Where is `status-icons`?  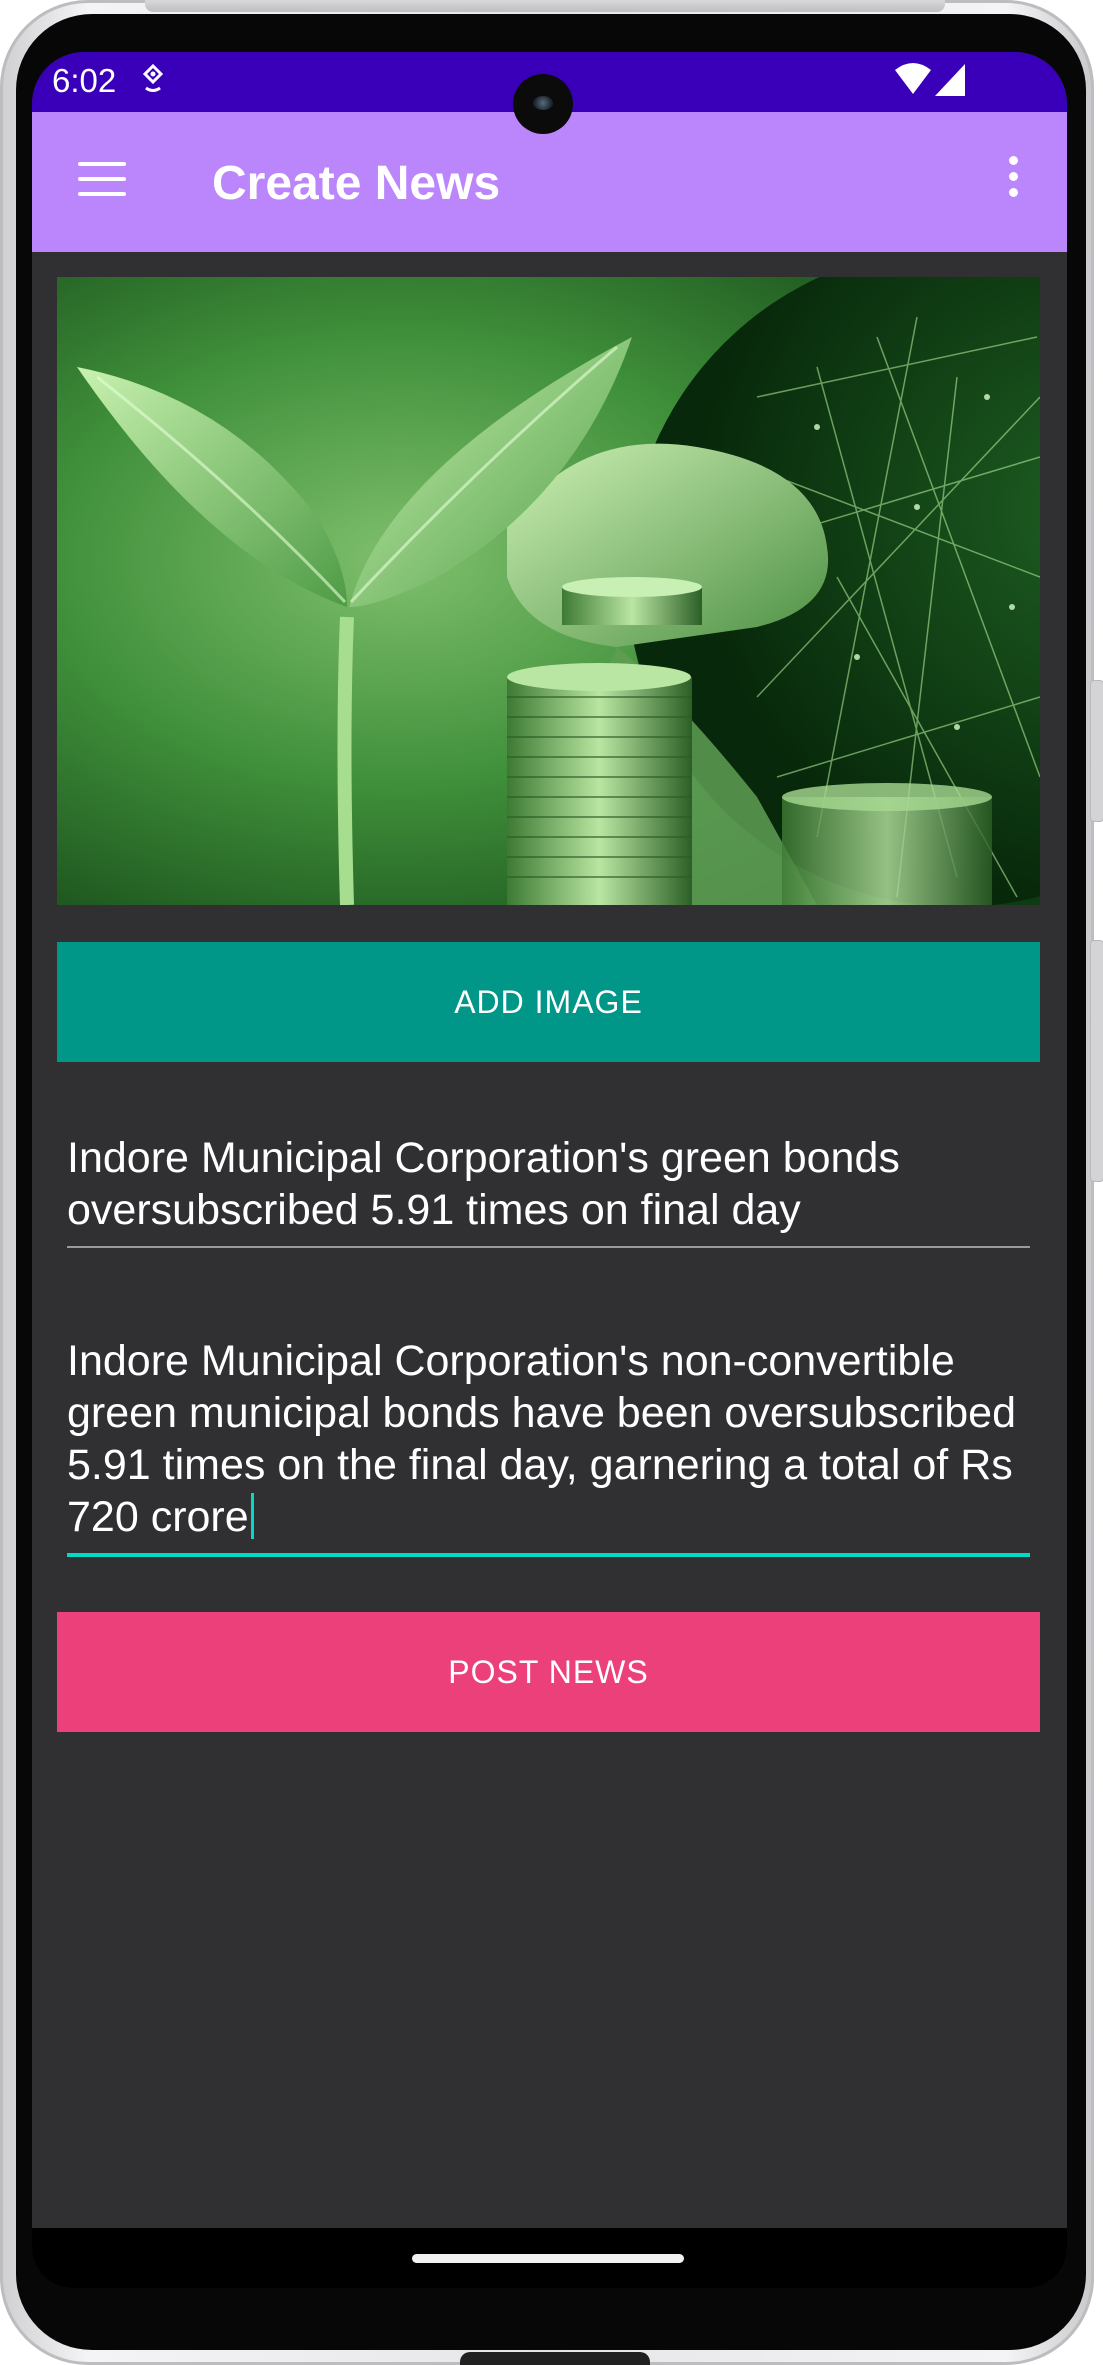
status-icons is located at coordinates (930, 82).